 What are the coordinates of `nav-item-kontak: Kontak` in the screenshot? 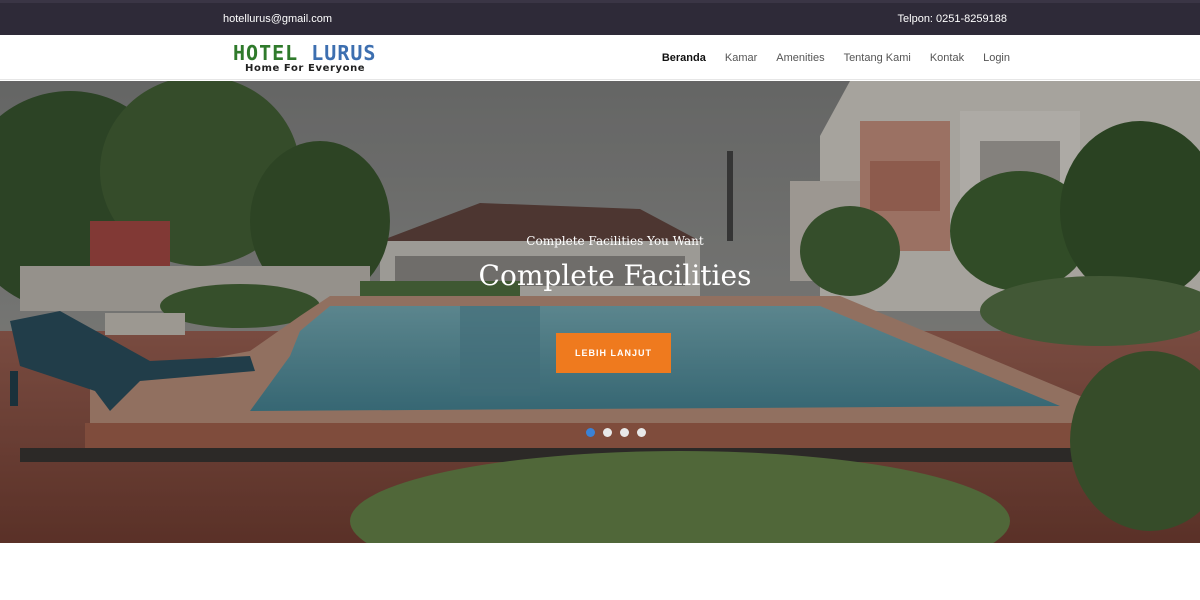 It's located at (947, 58).